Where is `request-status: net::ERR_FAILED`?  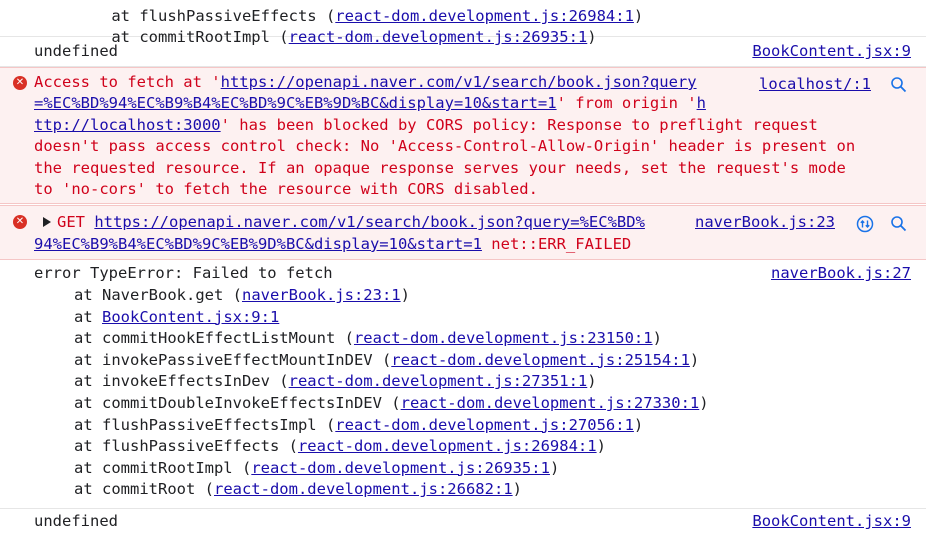 request-status: net::ERR_FAILED is located at coordinates (561, 244).